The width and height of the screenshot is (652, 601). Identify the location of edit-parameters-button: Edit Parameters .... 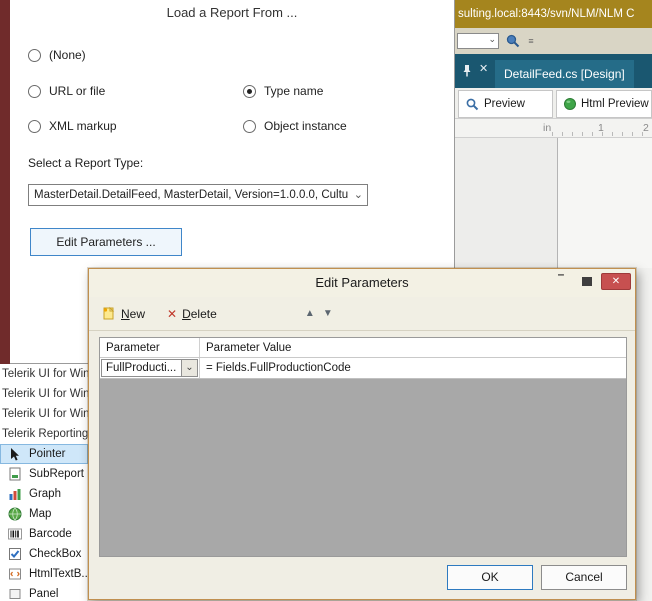
(106, 242).